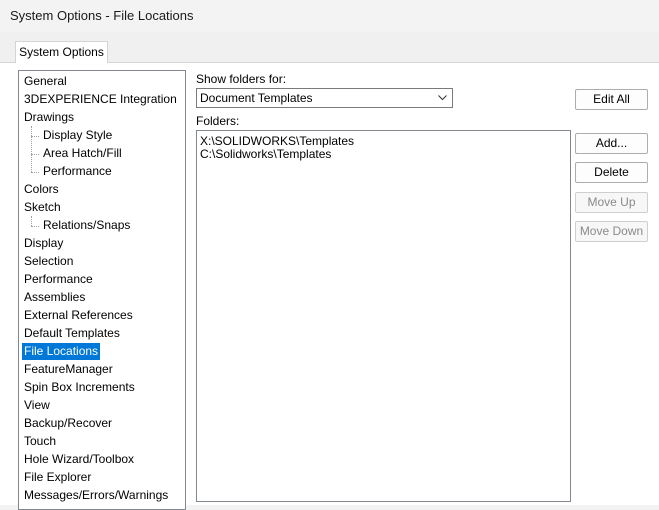 The image size is (659, 510). What do you see at coordinates (77, 135) in the screenshot?
I see `tree-item: Display Style` at bounding box center [77, 135].